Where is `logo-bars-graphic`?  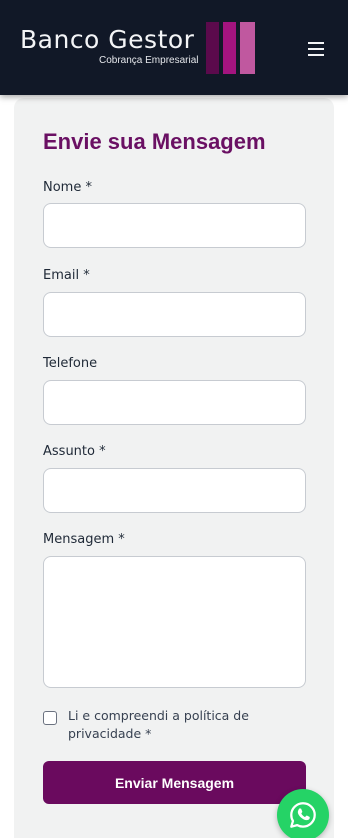
logo-bars-graphic is located at coordinates (231, 48).